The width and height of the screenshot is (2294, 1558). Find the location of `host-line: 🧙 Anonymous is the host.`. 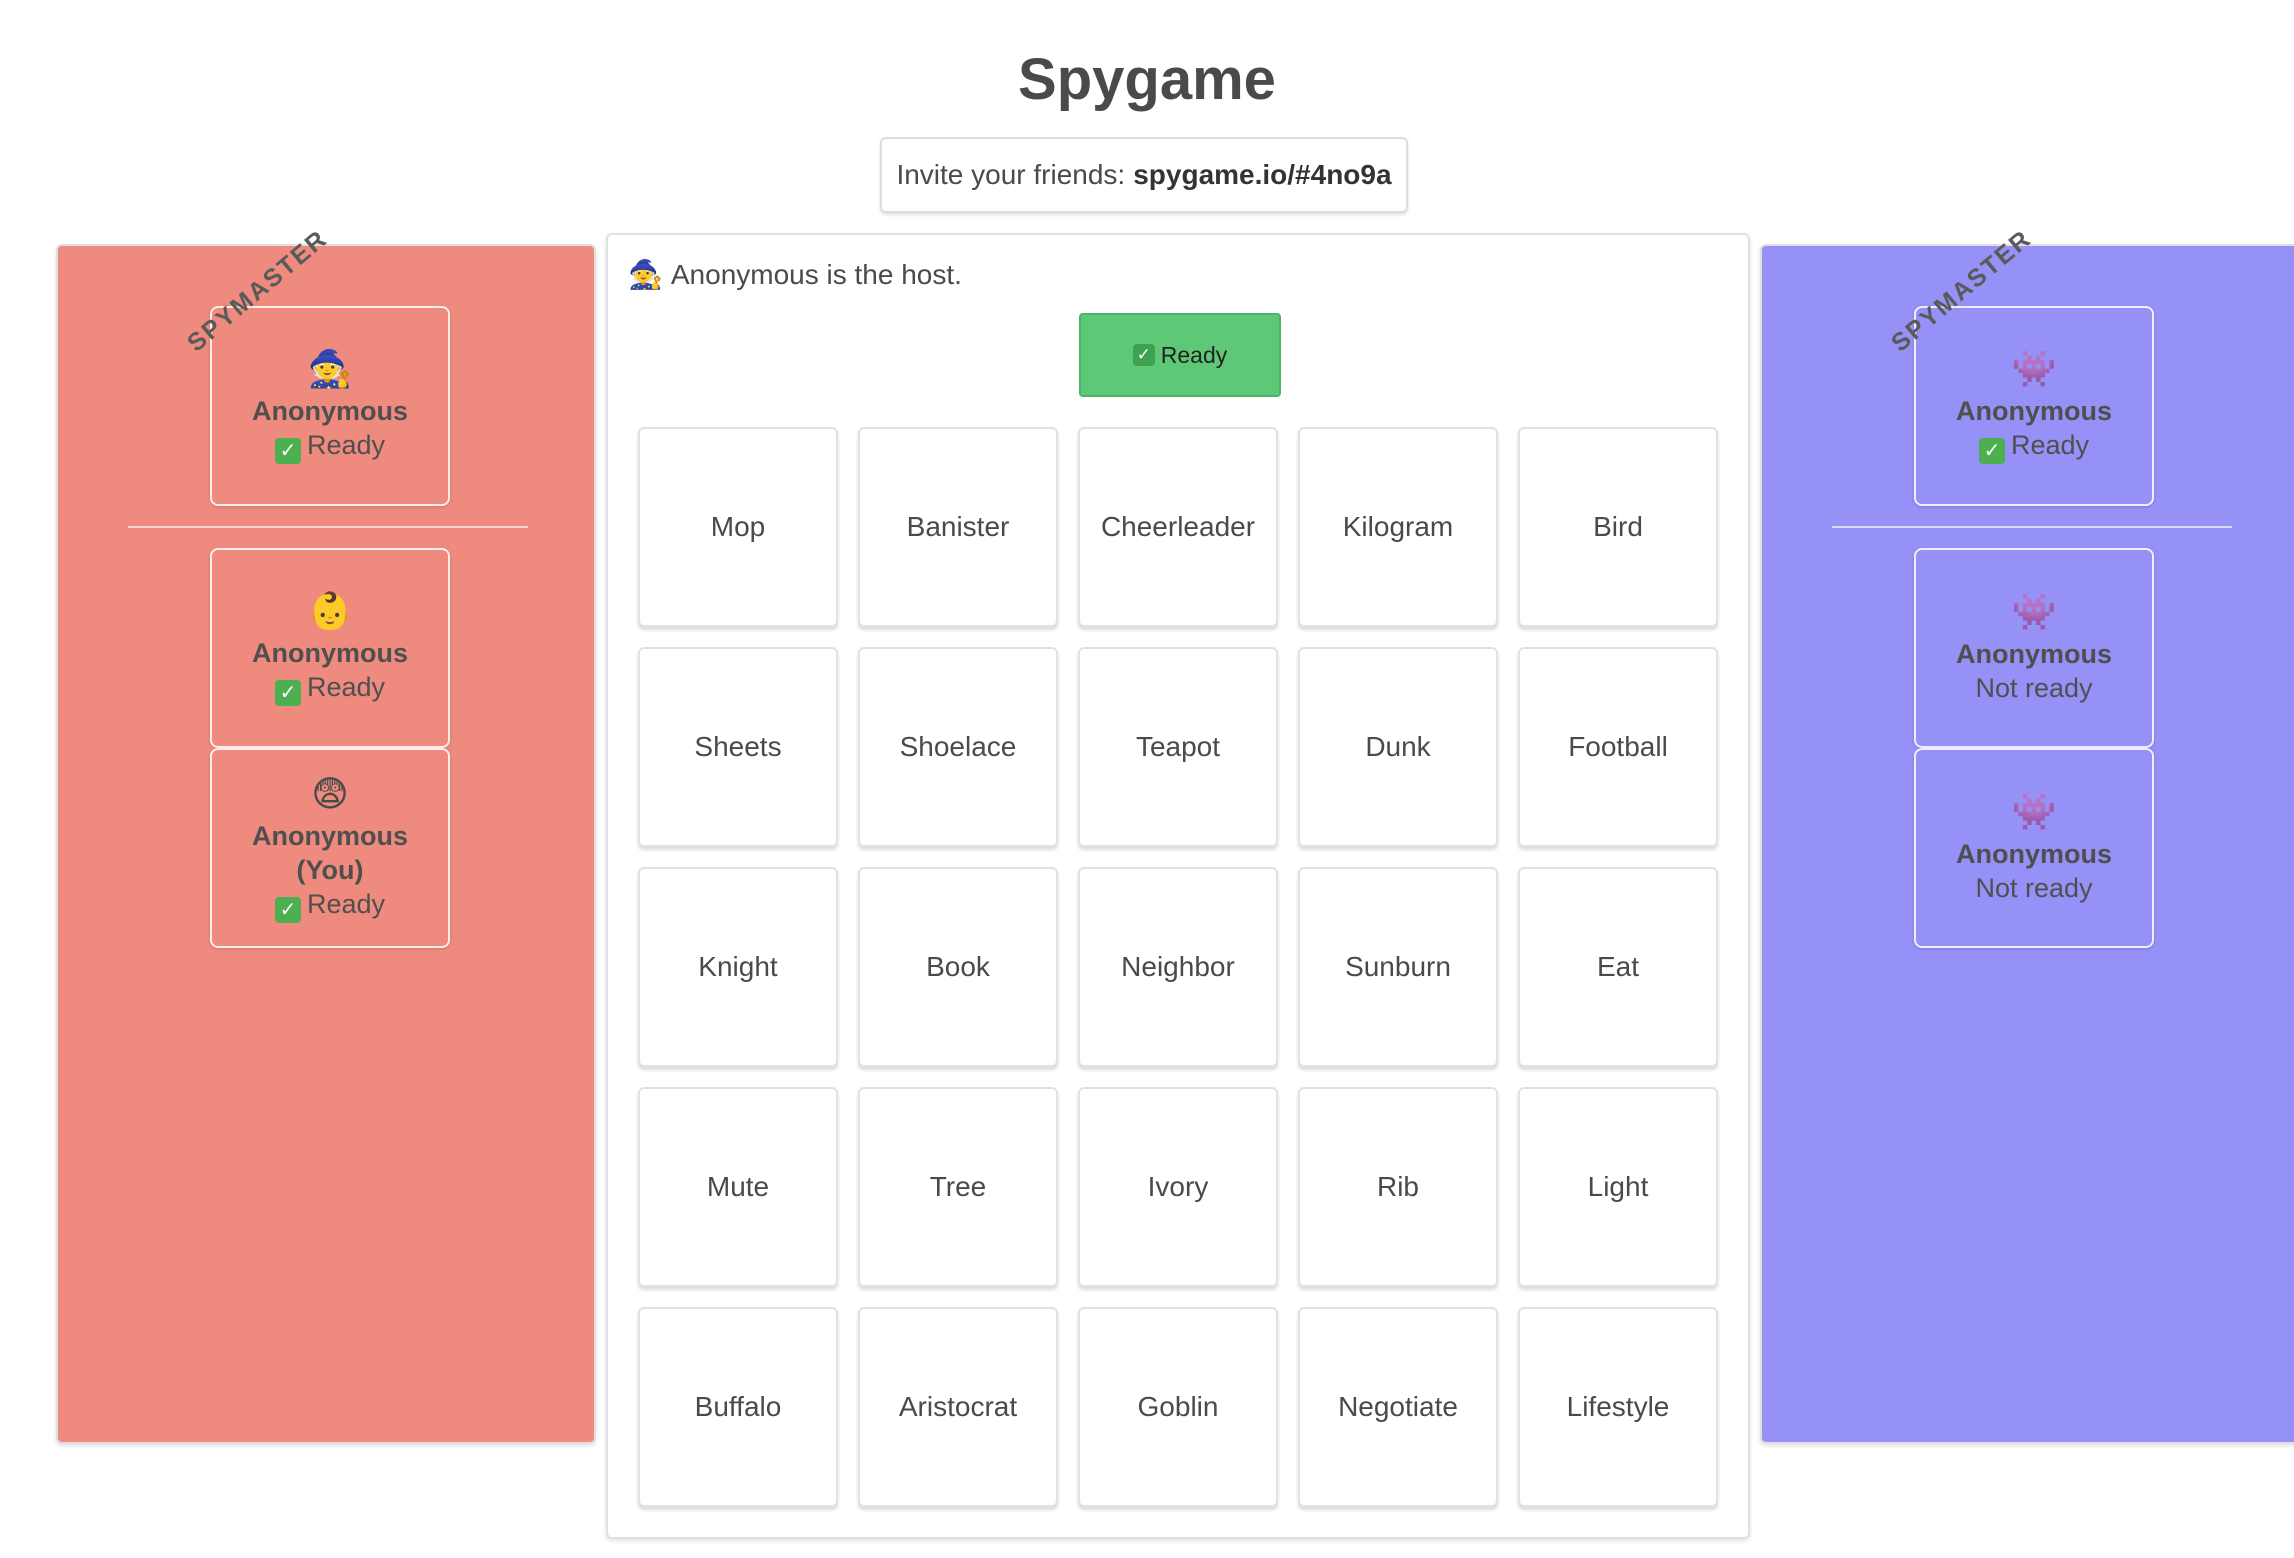

host-line: 🧙 Anonymous is the host. is located at coordinates (795, 275).